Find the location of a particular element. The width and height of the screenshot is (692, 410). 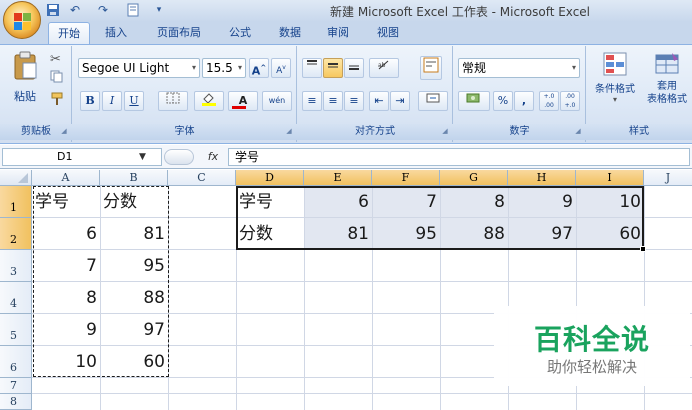

tab-home: 开始 is located at coordinates (69, 33).